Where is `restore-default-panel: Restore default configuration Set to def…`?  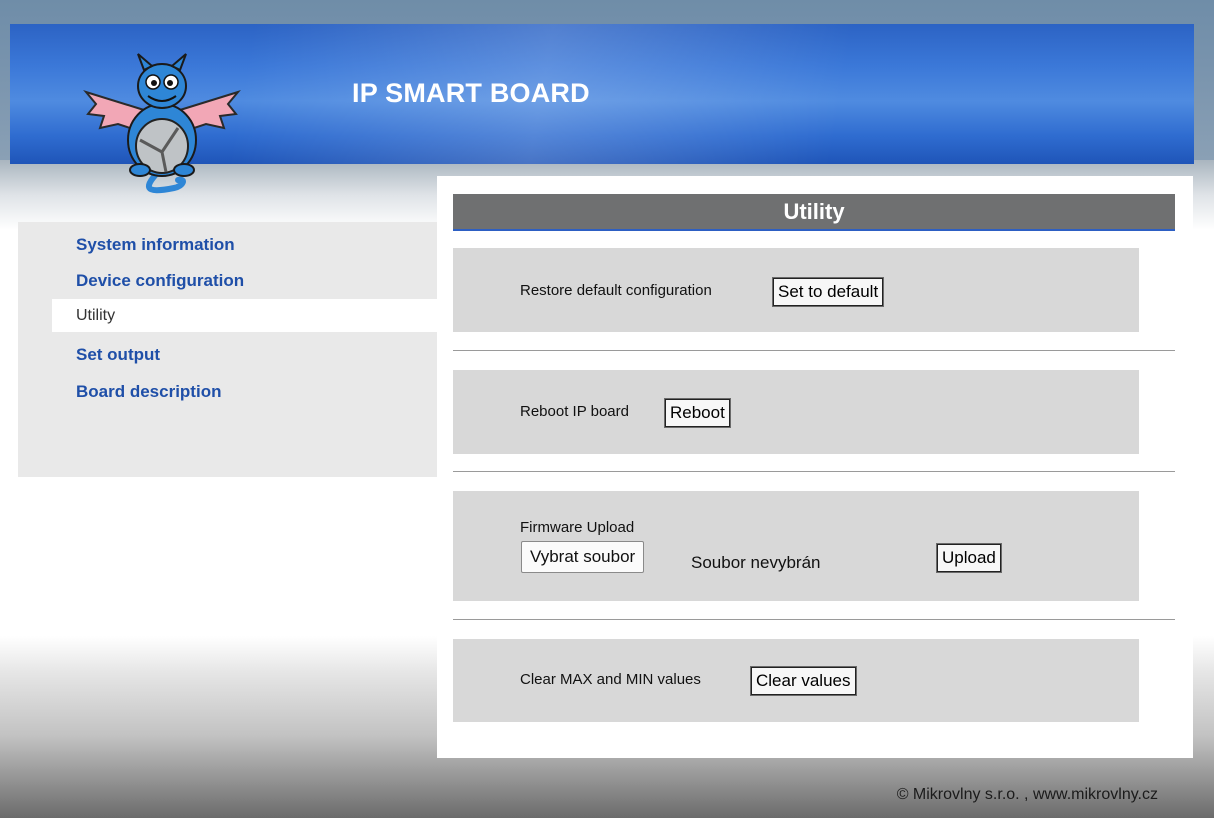
restore-default-panel: Restore default configuration Set to def… is located at coordinates (796, 290).